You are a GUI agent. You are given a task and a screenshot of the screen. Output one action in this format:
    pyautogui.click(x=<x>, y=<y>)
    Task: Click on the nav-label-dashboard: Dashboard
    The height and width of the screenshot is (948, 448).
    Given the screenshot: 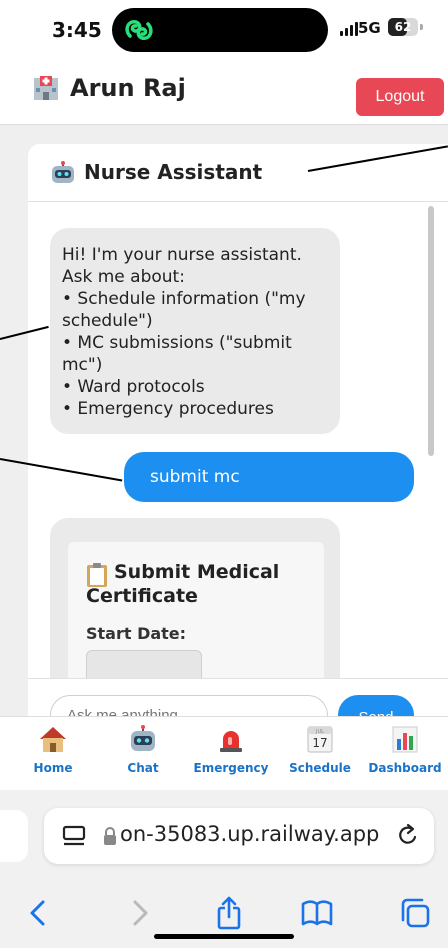 What is the action you would take?
    pyautogui.click(x=405, y=768)
    